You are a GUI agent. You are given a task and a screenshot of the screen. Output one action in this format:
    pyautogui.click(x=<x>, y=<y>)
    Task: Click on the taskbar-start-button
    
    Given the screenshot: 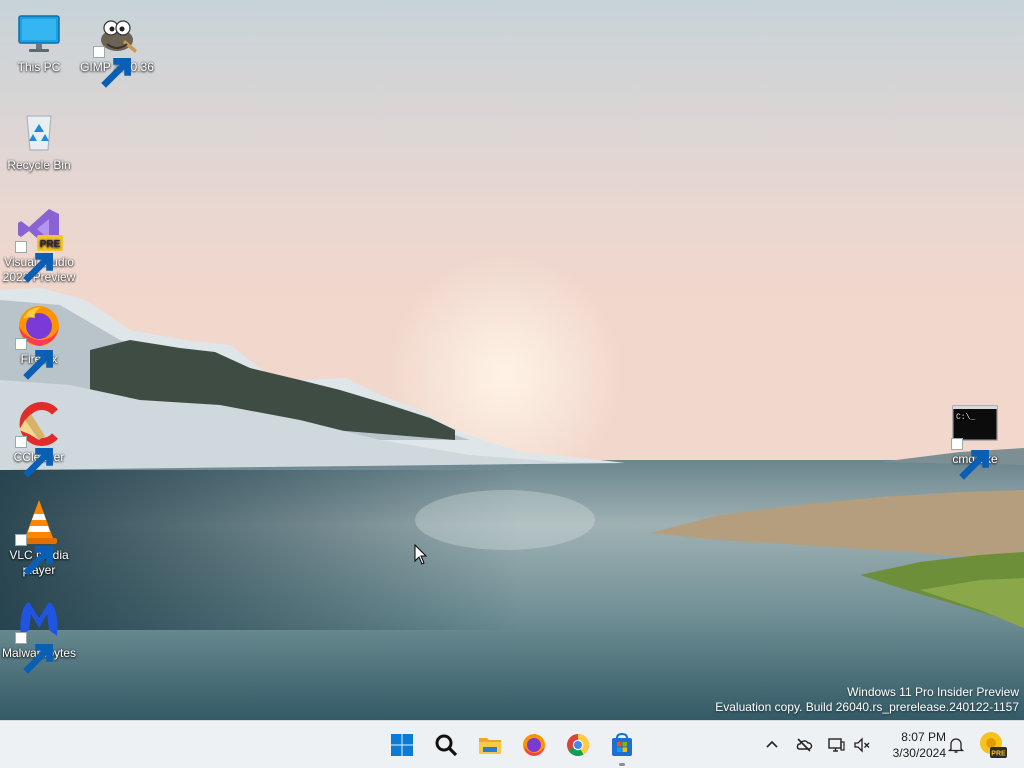 What is the action you would take?
    pyautogui.click(x=402, y=745)
    